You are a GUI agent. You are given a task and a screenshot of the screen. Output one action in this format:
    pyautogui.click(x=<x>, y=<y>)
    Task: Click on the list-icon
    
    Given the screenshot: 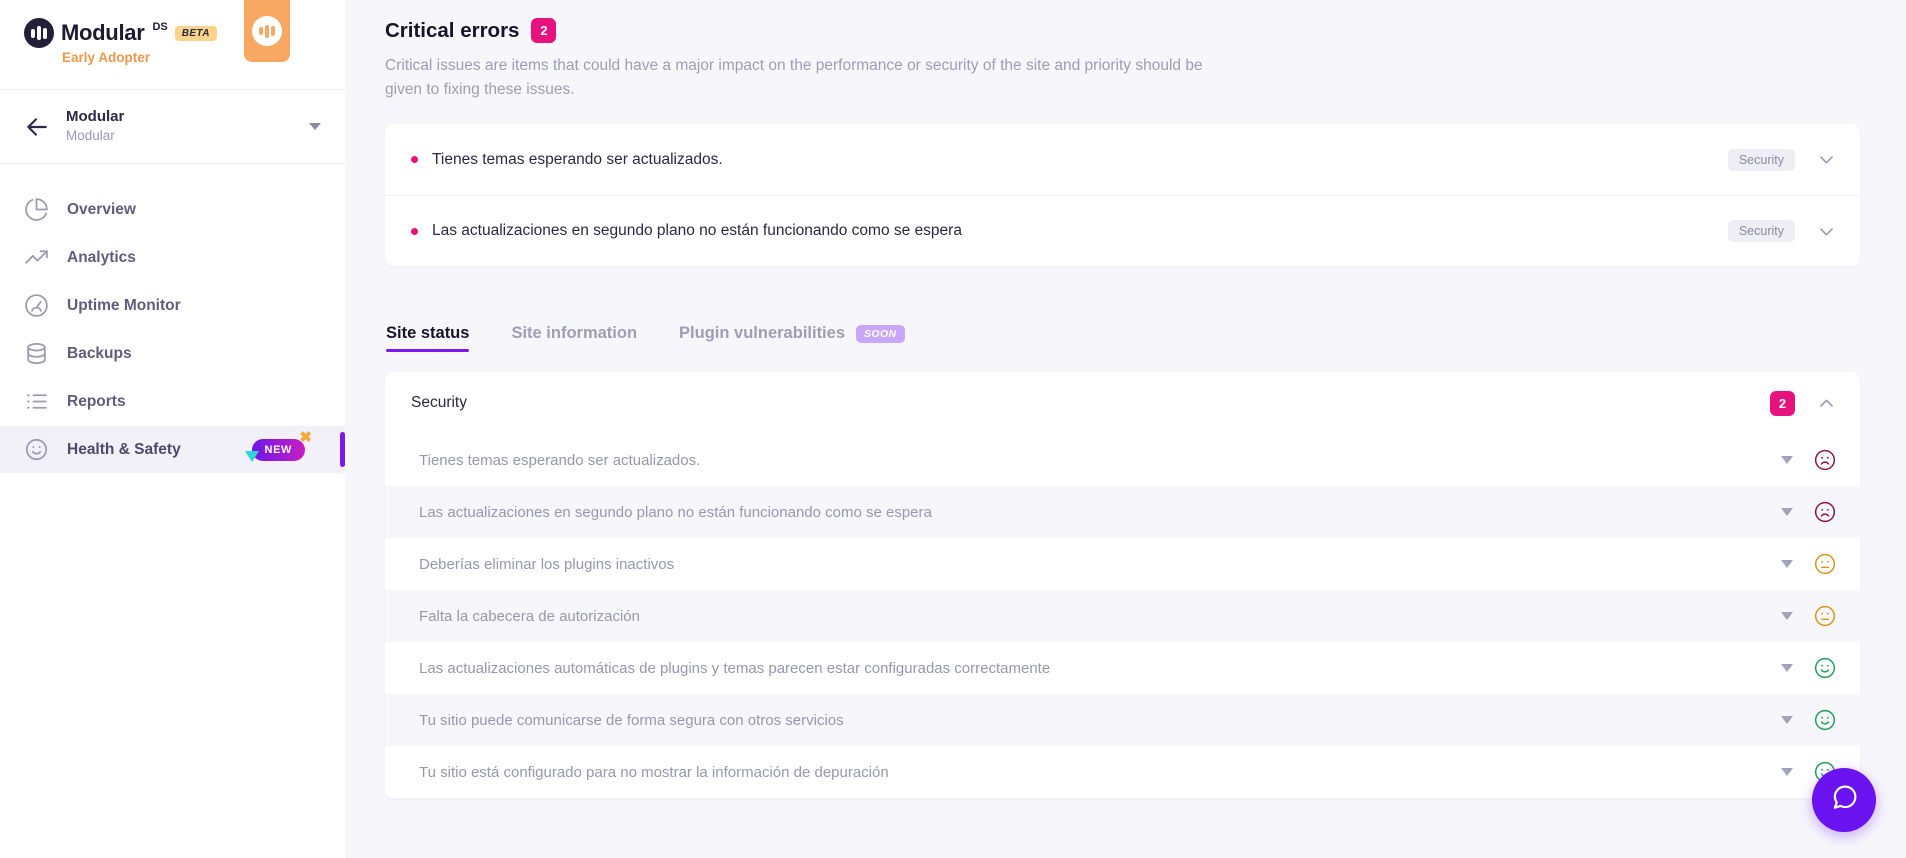 What is the action you would take?
    pyautogui.click(x=36, y=401)
    